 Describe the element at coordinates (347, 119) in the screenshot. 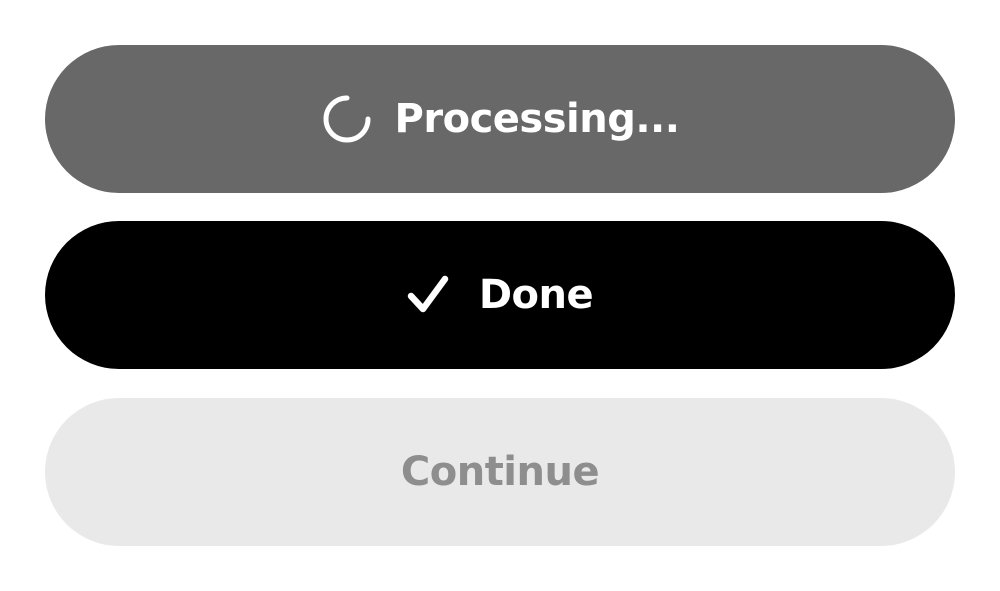

I see `spinner-icon` at that location.